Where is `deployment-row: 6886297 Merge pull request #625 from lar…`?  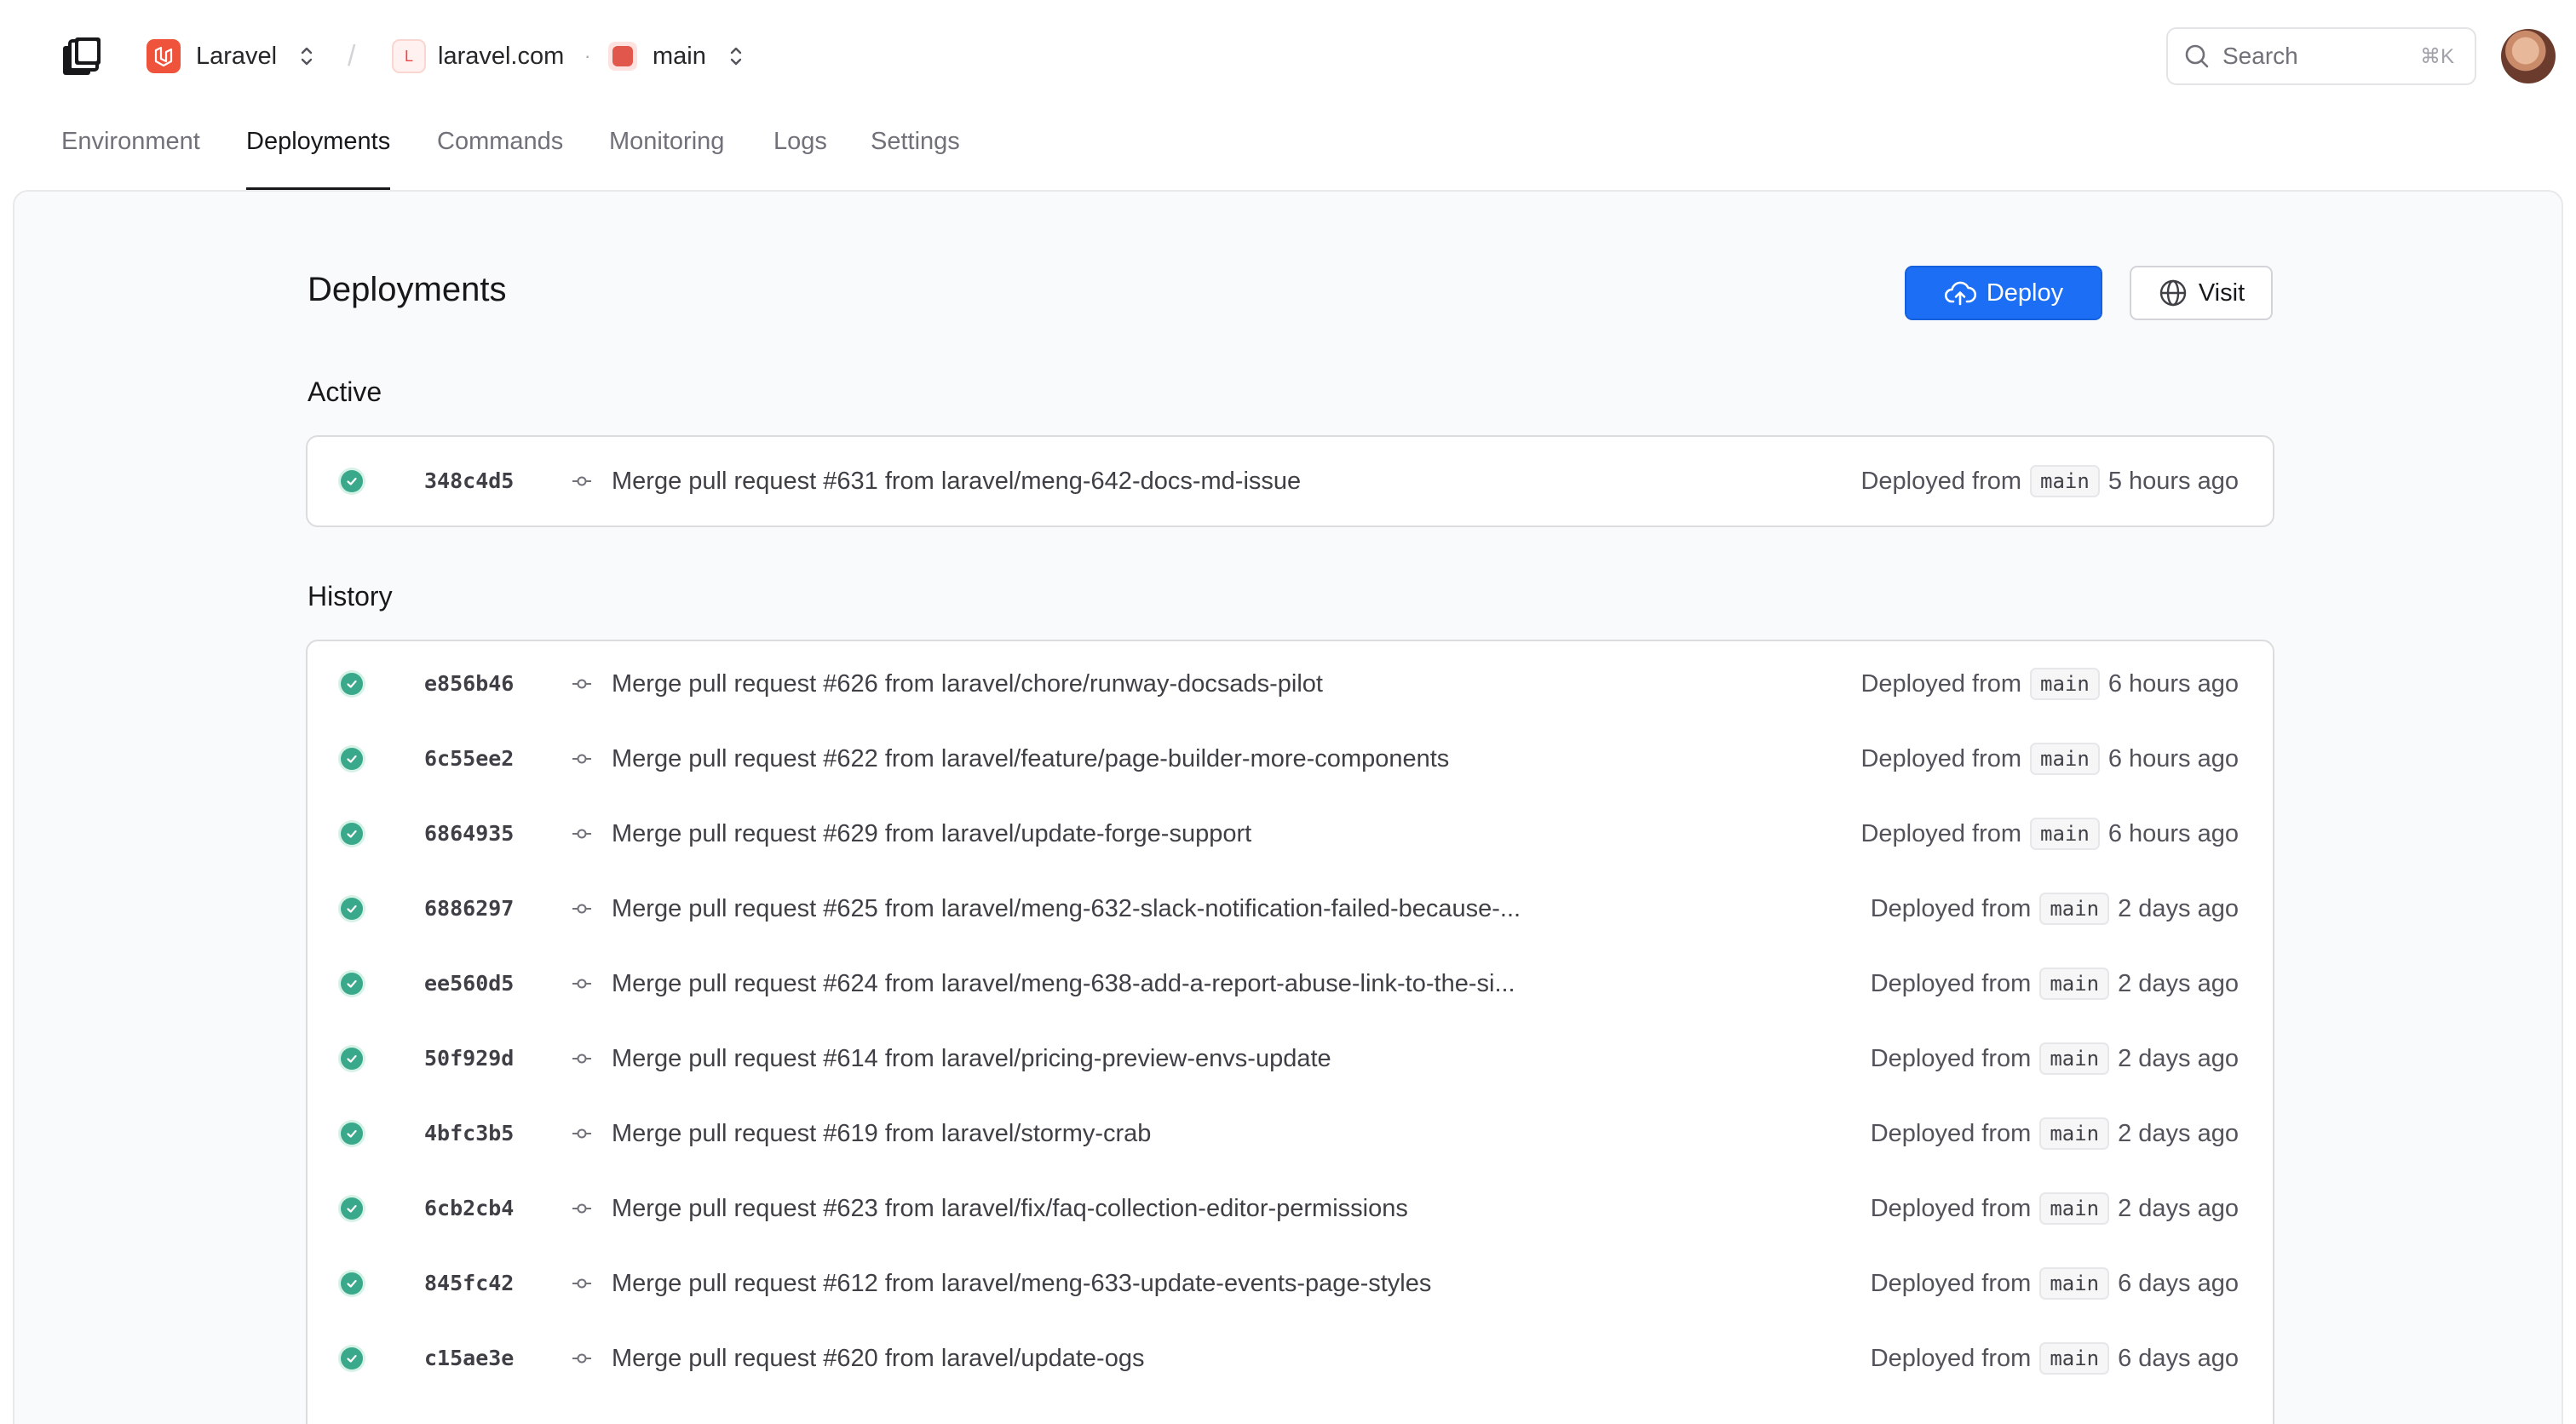
deployment-row: 6886297 Merge pull request #625 from lar… is located at coordinates (1290, 909).